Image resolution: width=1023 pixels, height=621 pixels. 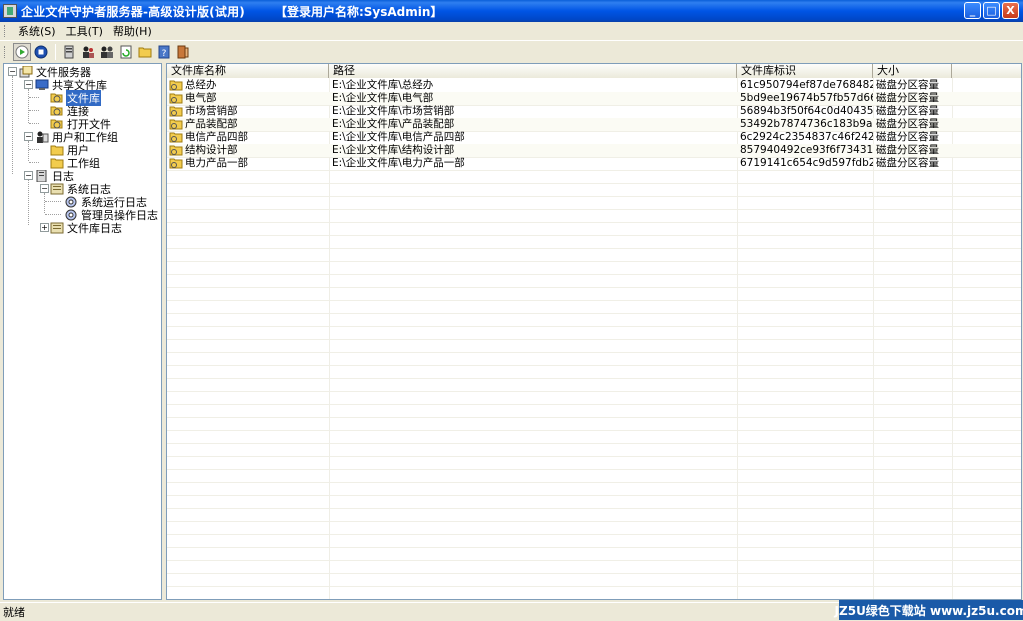 I want to click on stop-service-button, so click(x=41, y=52).